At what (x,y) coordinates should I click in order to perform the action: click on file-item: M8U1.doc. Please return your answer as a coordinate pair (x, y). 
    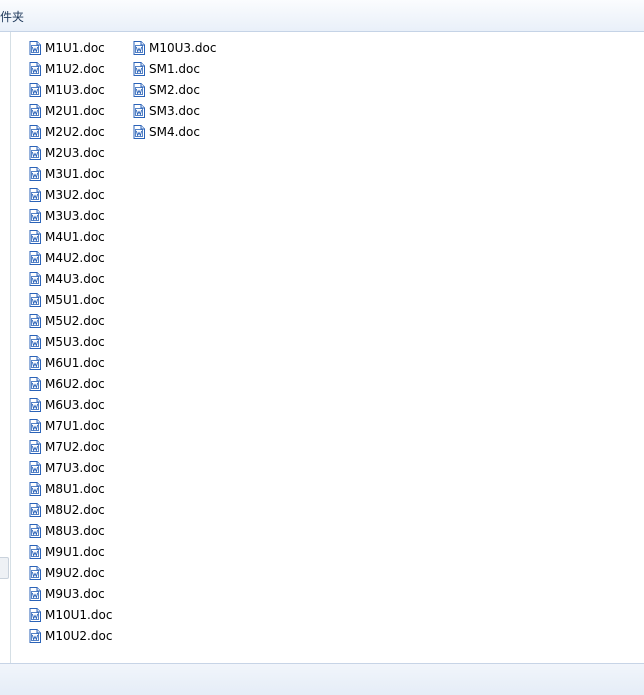
    Looking at the image, I should click on (70, 488).